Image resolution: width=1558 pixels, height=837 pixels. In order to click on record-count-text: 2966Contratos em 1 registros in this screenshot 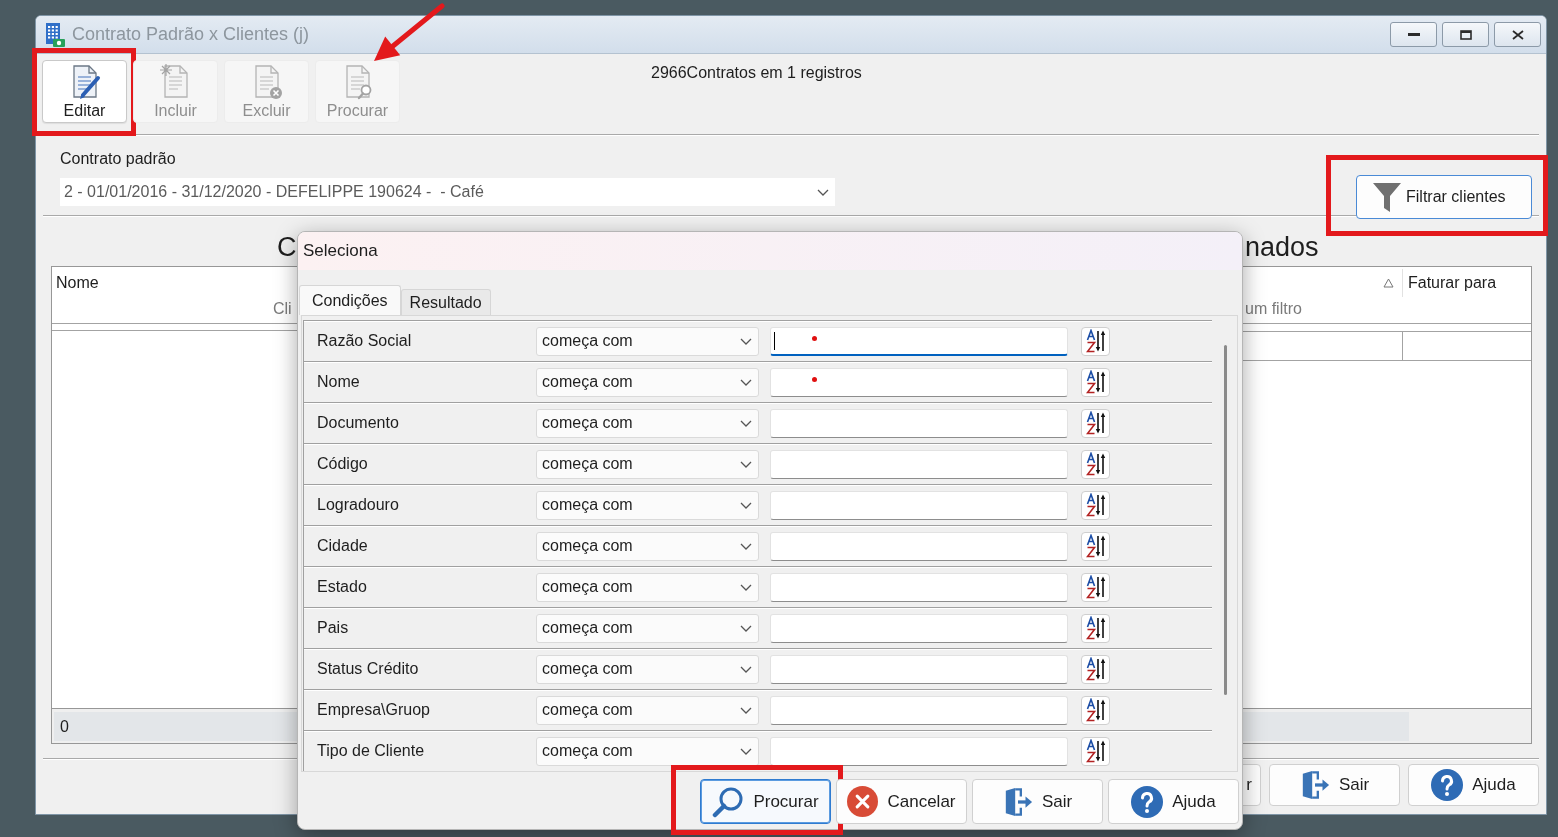, I will do `click(756, 73)`.